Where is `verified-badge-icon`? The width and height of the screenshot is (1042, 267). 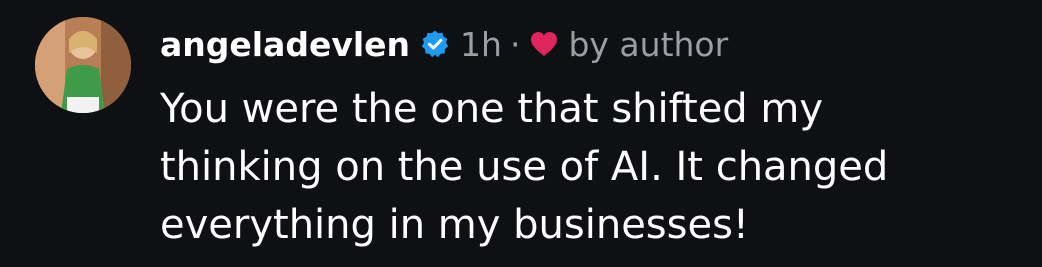 verified-badge-icon is located at coordinates (435, 44).